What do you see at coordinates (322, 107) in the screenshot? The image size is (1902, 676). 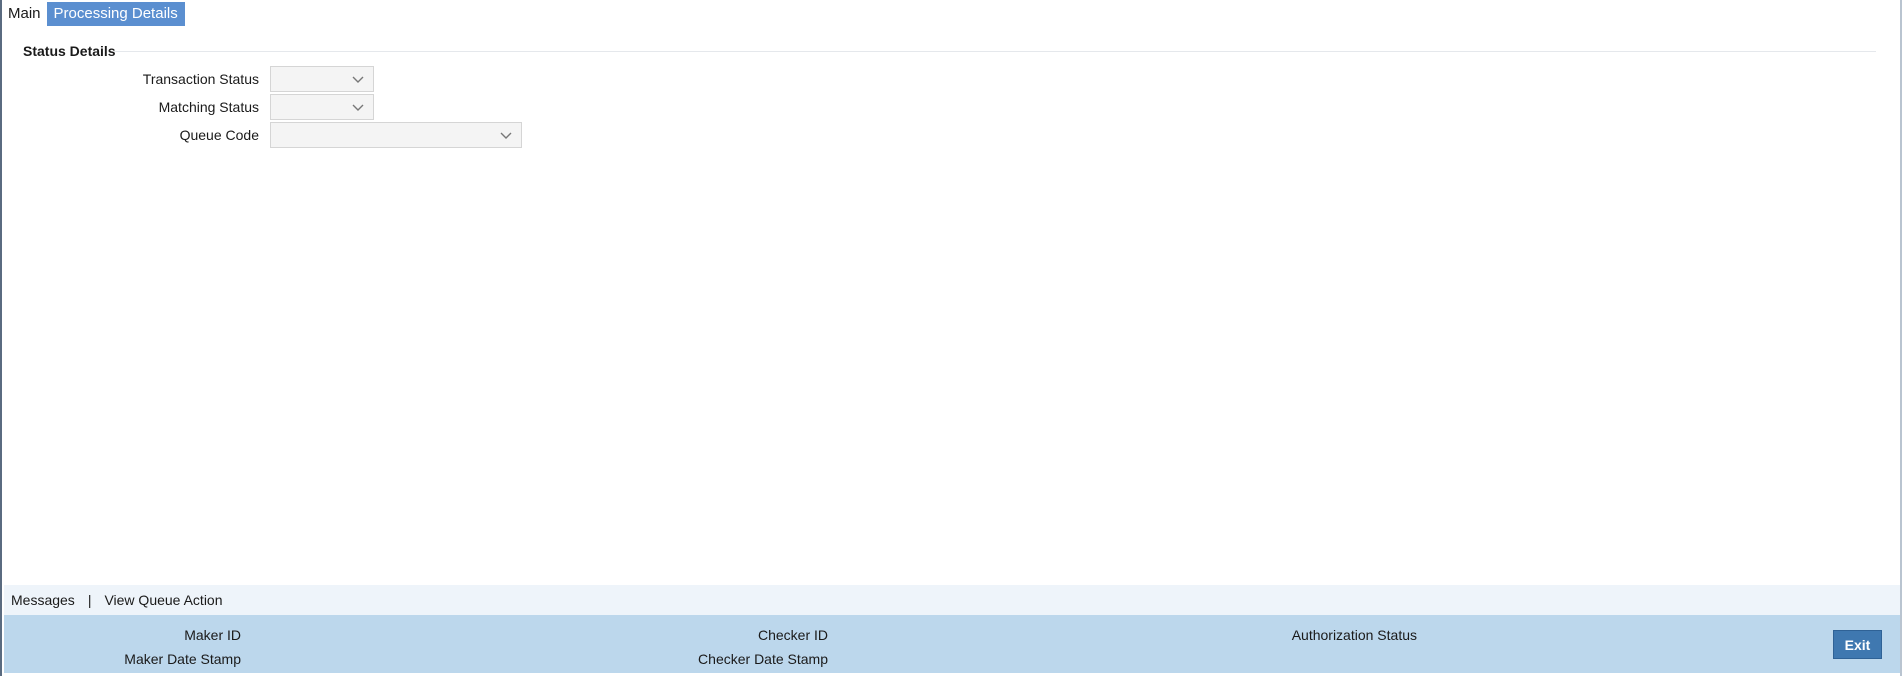 I see `matching-status-select` at bounding box center [322, 107].